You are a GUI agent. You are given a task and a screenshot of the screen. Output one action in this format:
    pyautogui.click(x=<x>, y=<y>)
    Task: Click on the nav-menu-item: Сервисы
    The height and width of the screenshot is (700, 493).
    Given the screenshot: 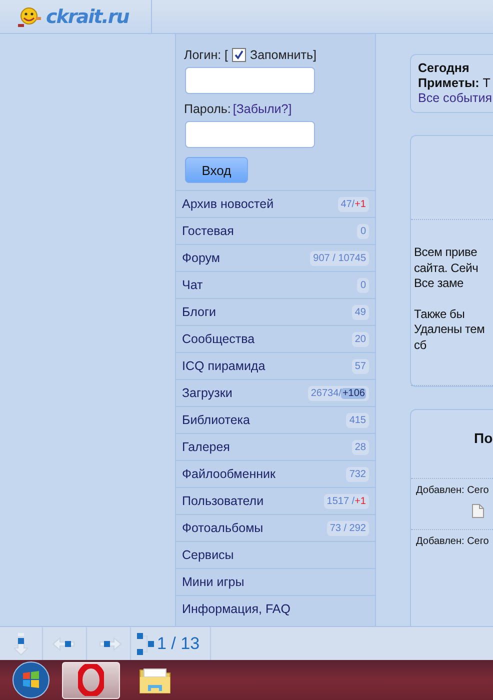 What is the action you would take?
    pyautogui.click(x=275, y=554)
    